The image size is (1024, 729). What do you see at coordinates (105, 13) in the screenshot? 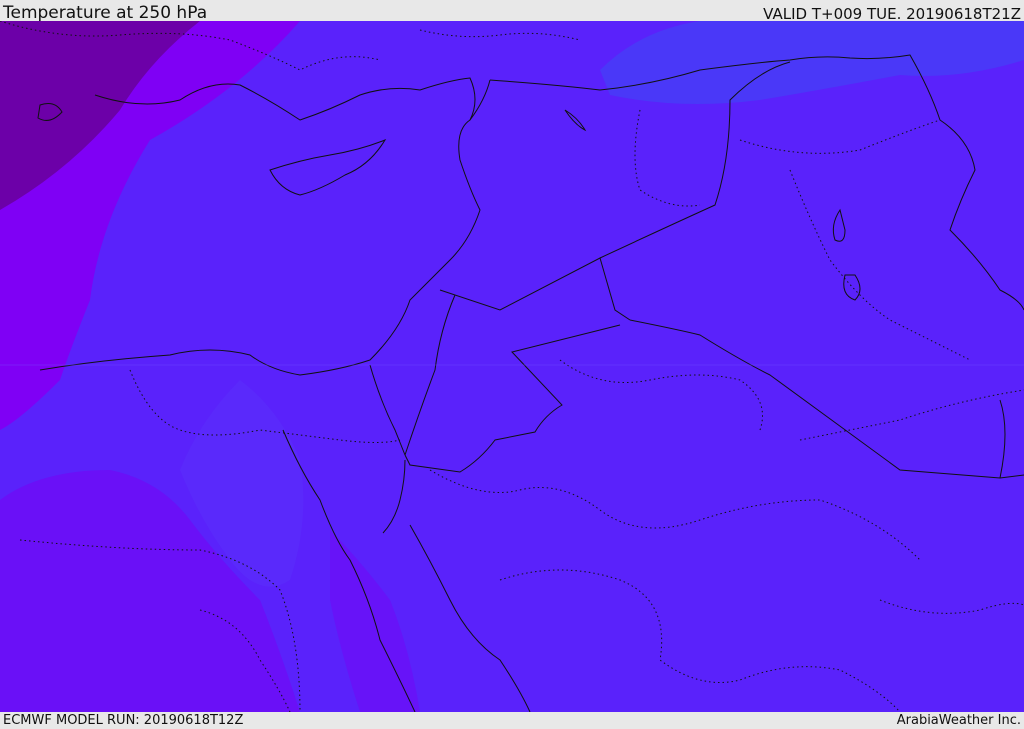
I see `map-title: Temperature at 250 hPa` at bounding box center [105, 13].